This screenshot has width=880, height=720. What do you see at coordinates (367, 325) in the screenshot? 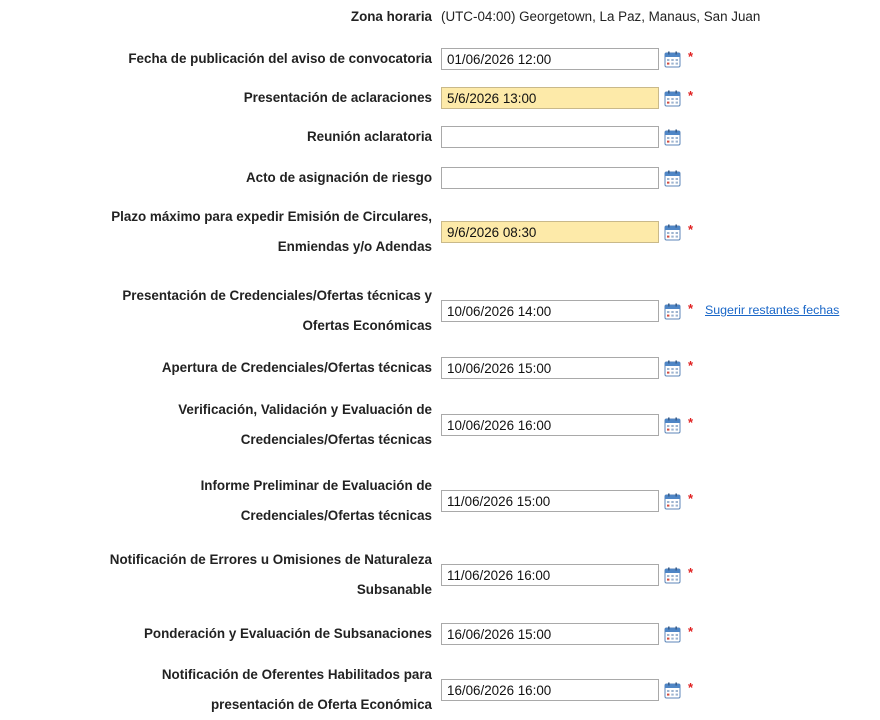
I see `field-label-line: Ofertas Económicas` at bounding box center [367, 325].